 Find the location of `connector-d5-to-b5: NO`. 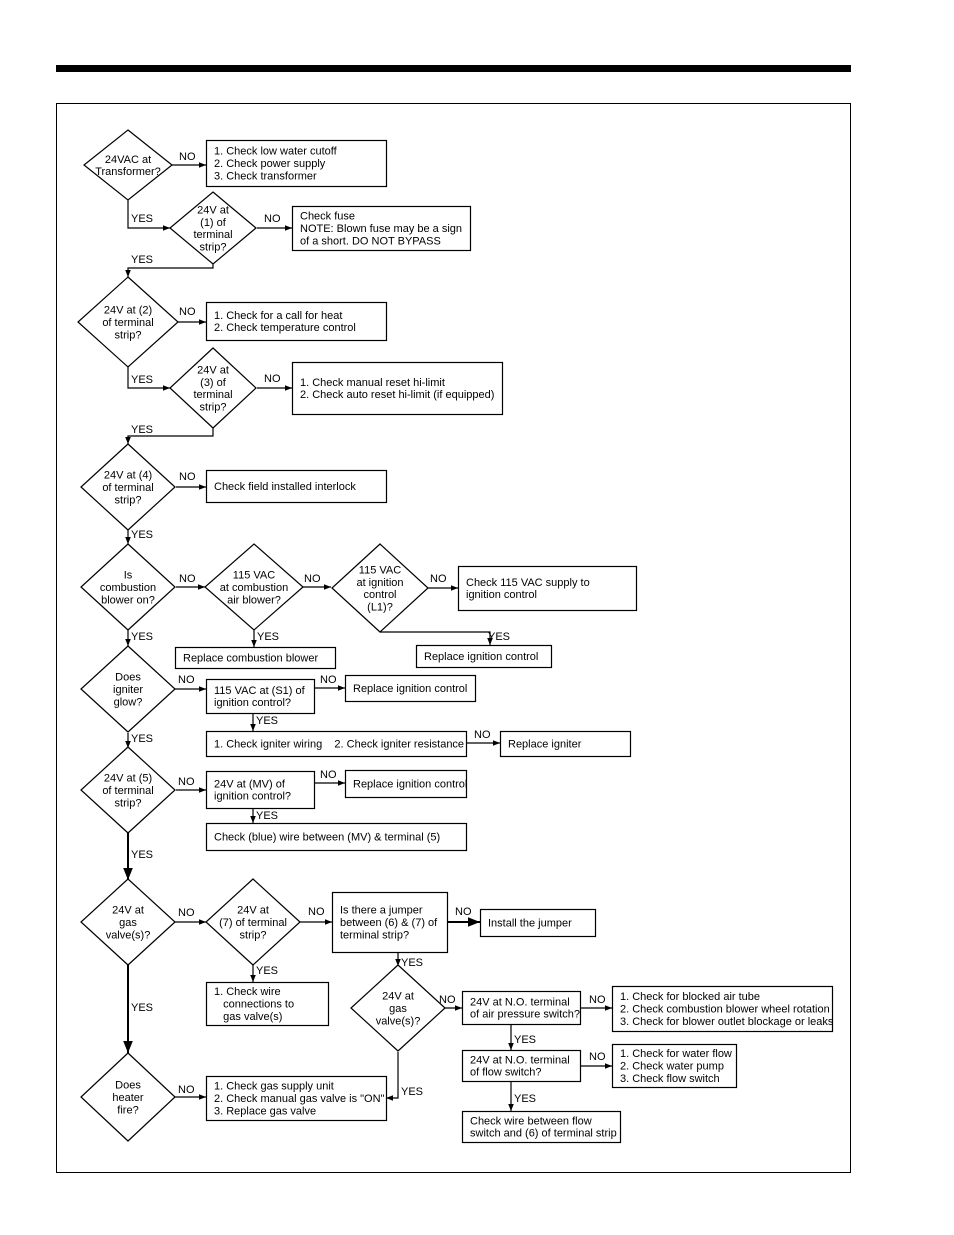

connector-d5-to-b5: NO is located at coordinates (191, 480).